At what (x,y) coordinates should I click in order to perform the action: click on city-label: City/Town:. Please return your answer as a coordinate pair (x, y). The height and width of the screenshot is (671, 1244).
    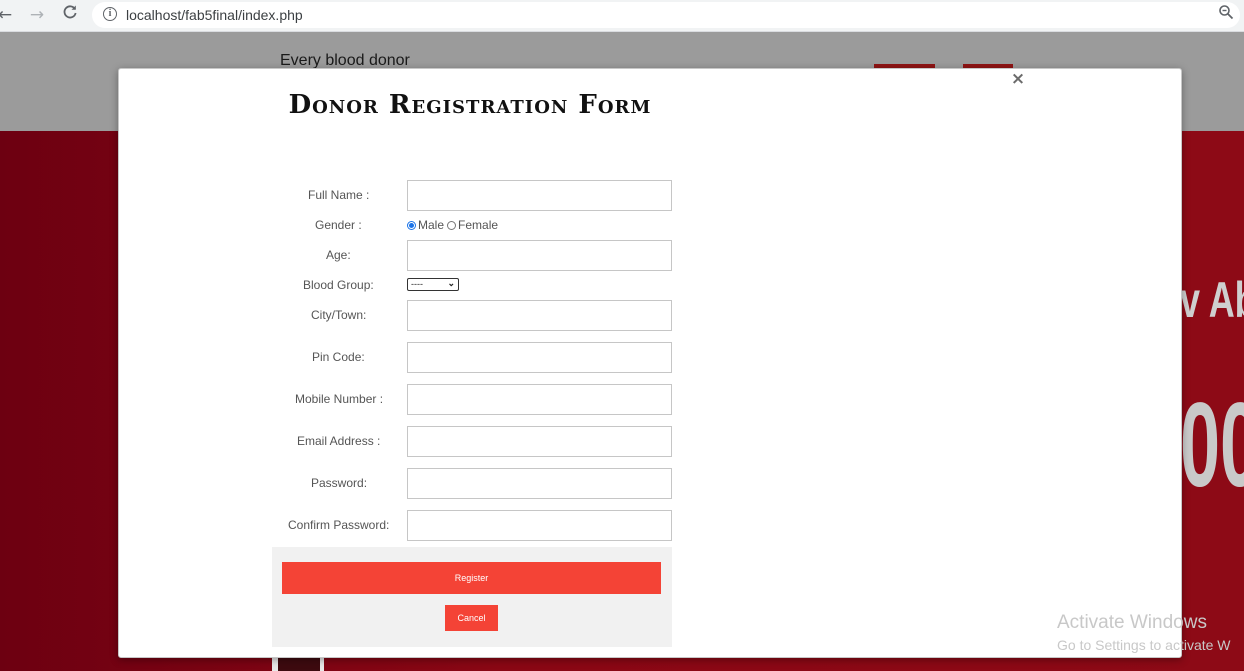
    Looking at the image, I should click on (339, 315).